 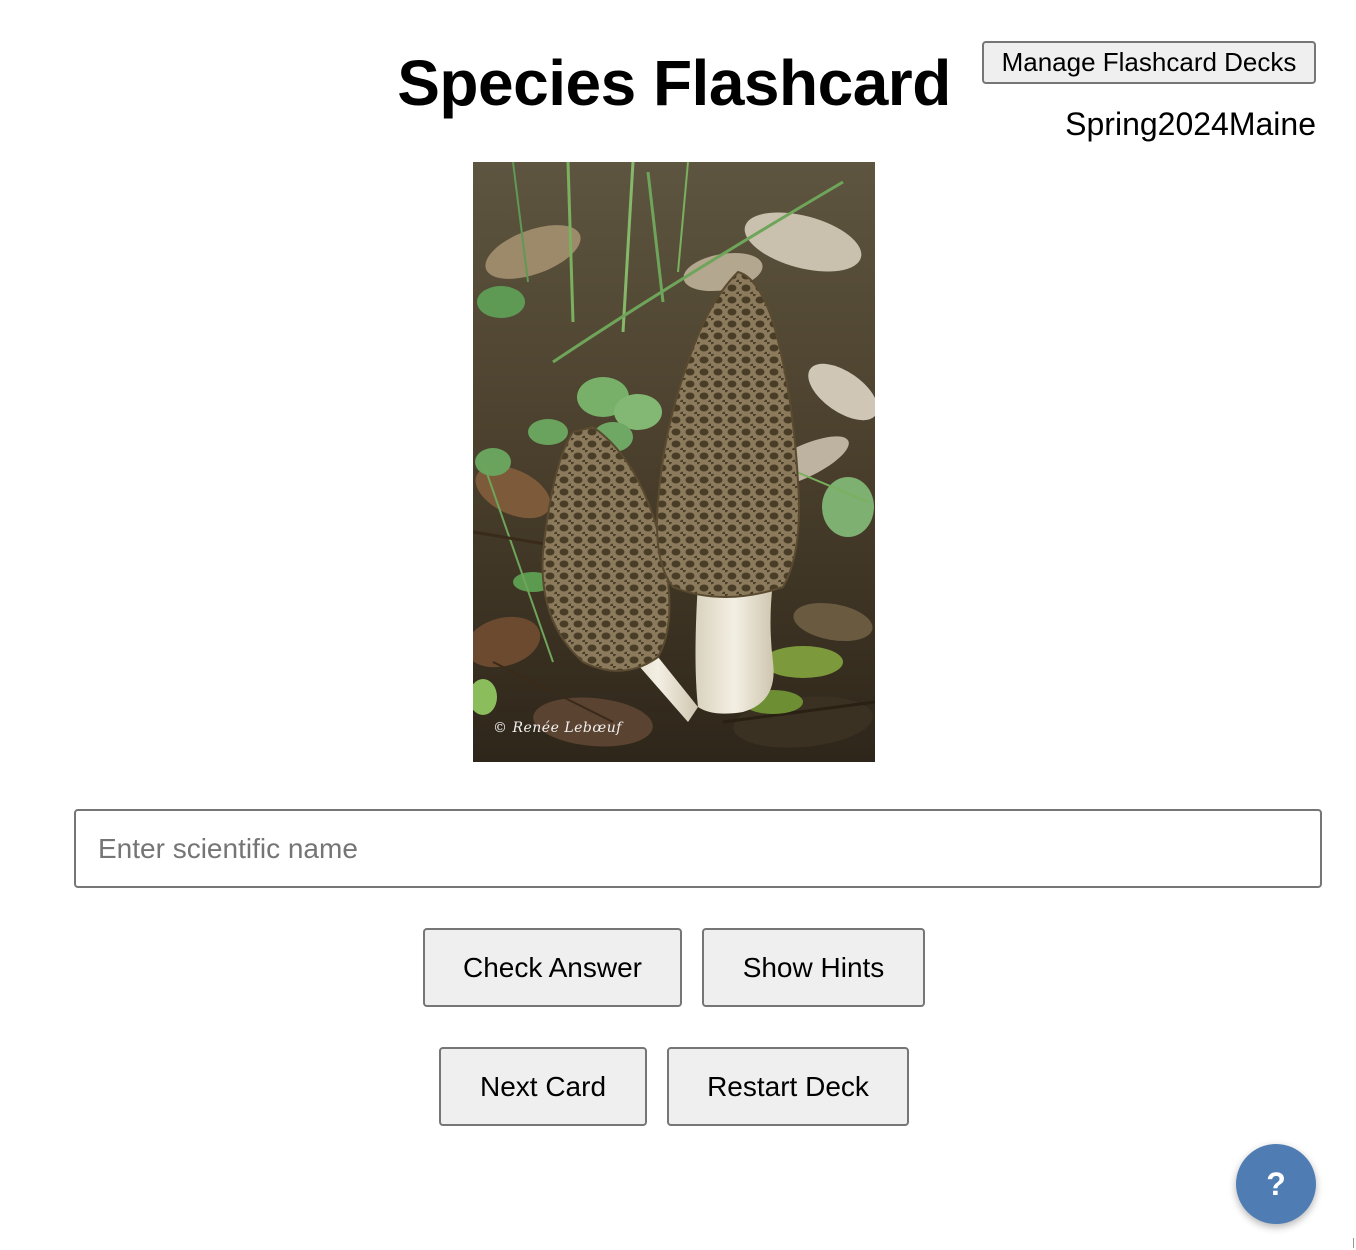 I want to click on next-card-button: Next Card, so click(x=543, y=1086).